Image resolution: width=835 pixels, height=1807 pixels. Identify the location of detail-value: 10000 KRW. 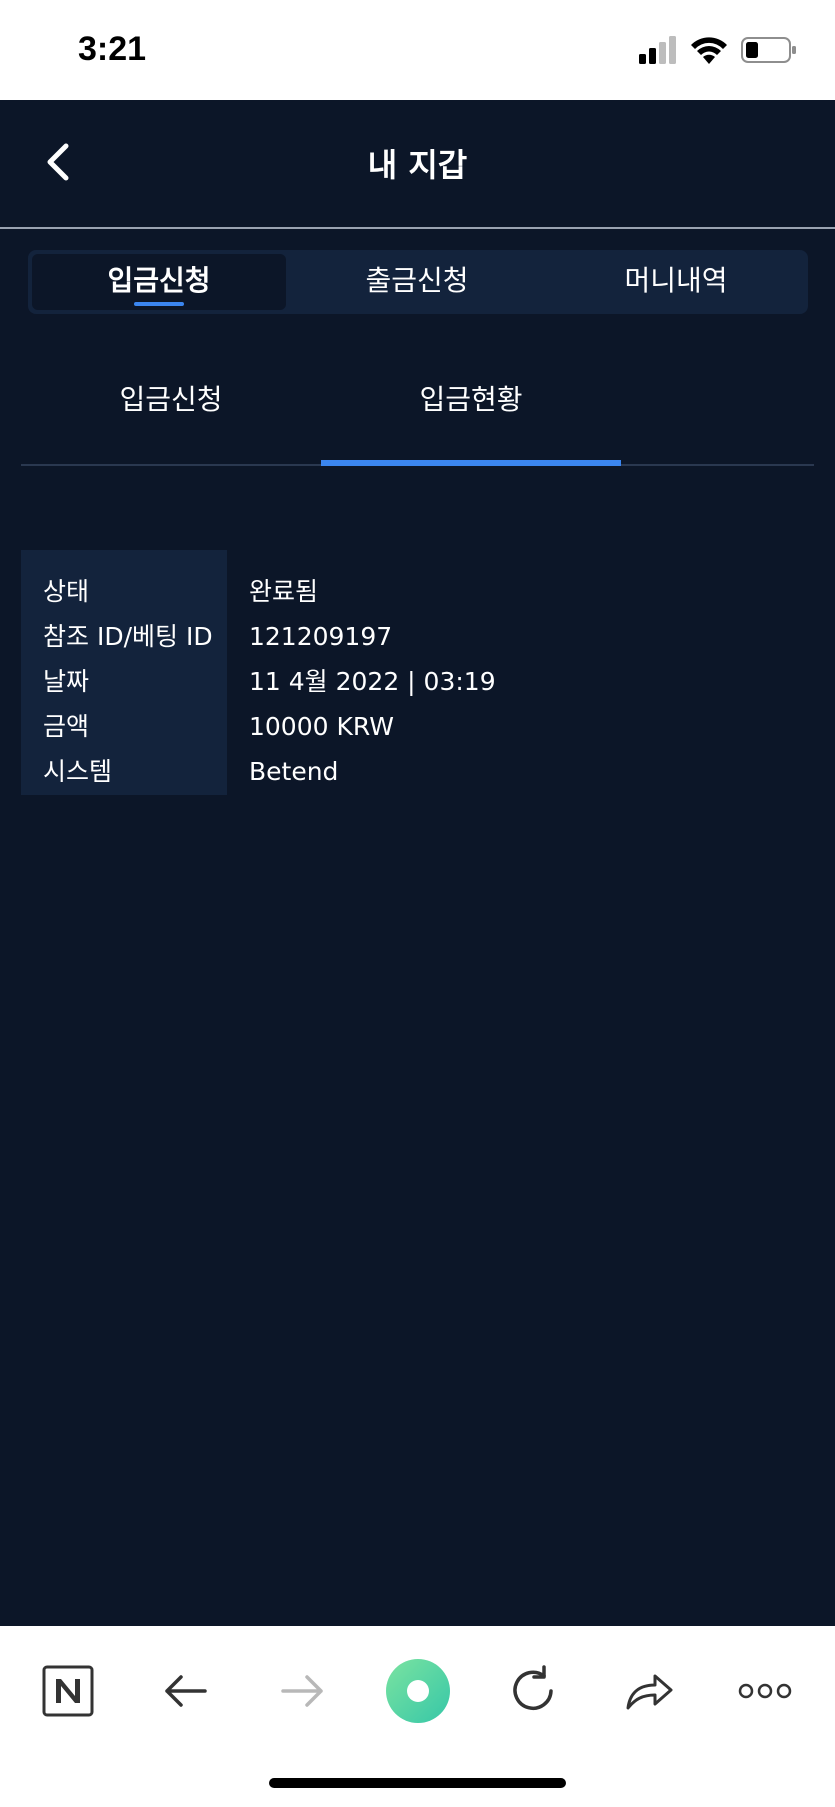
(321, 726).